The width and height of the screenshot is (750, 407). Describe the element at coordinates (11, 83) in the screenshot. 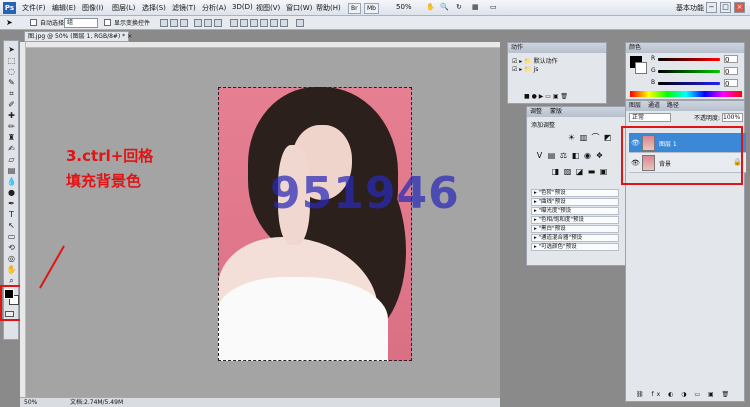

I see `quick-select-icon: ✎` at that location.